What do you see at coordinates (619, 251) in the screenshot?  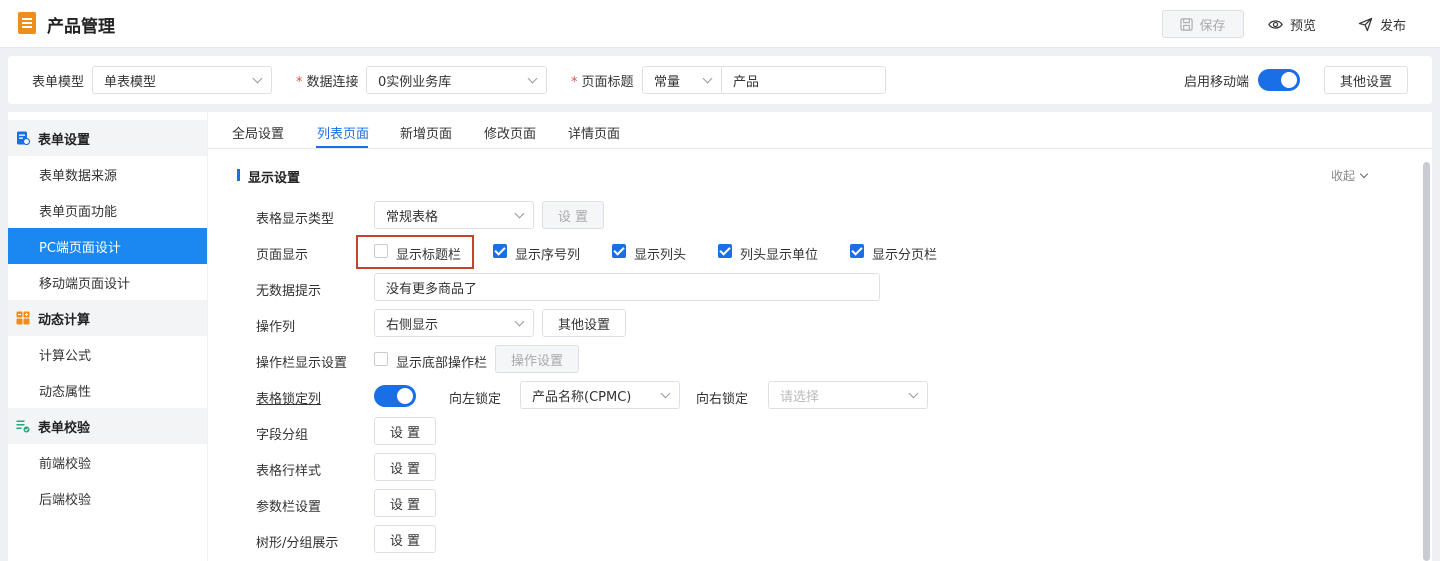 I see `show-header-checkbox` at bounding box center [619, 251].